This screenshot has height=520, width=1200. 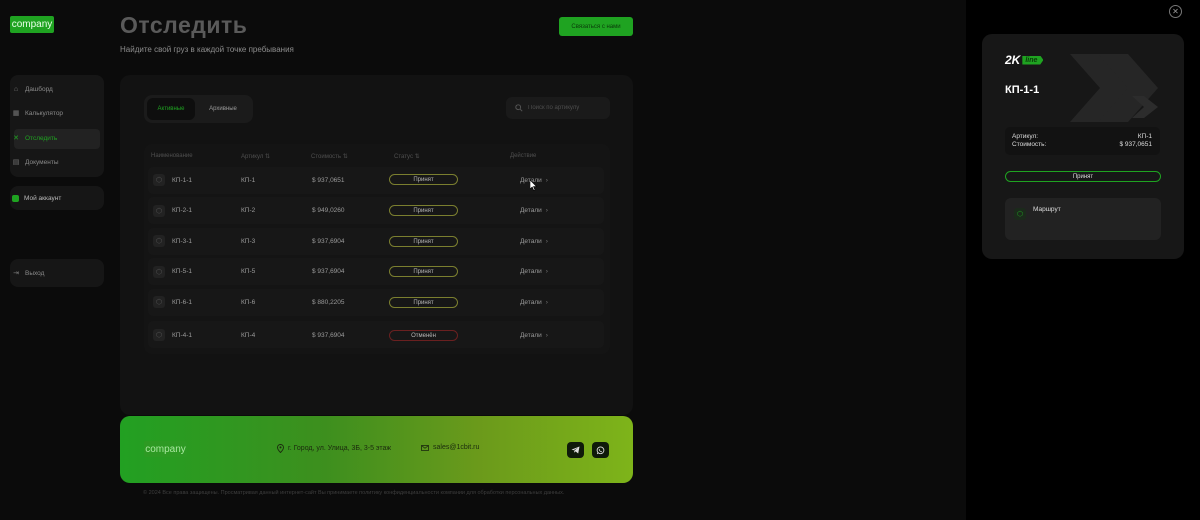 I want to click on column-header-article: Артикул ⇅, so click(x=255, y=156).